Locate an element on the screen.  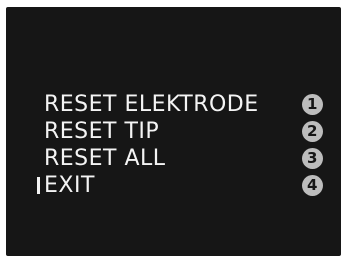
number-2-badge: 2 is located at coordinates (312, 131).